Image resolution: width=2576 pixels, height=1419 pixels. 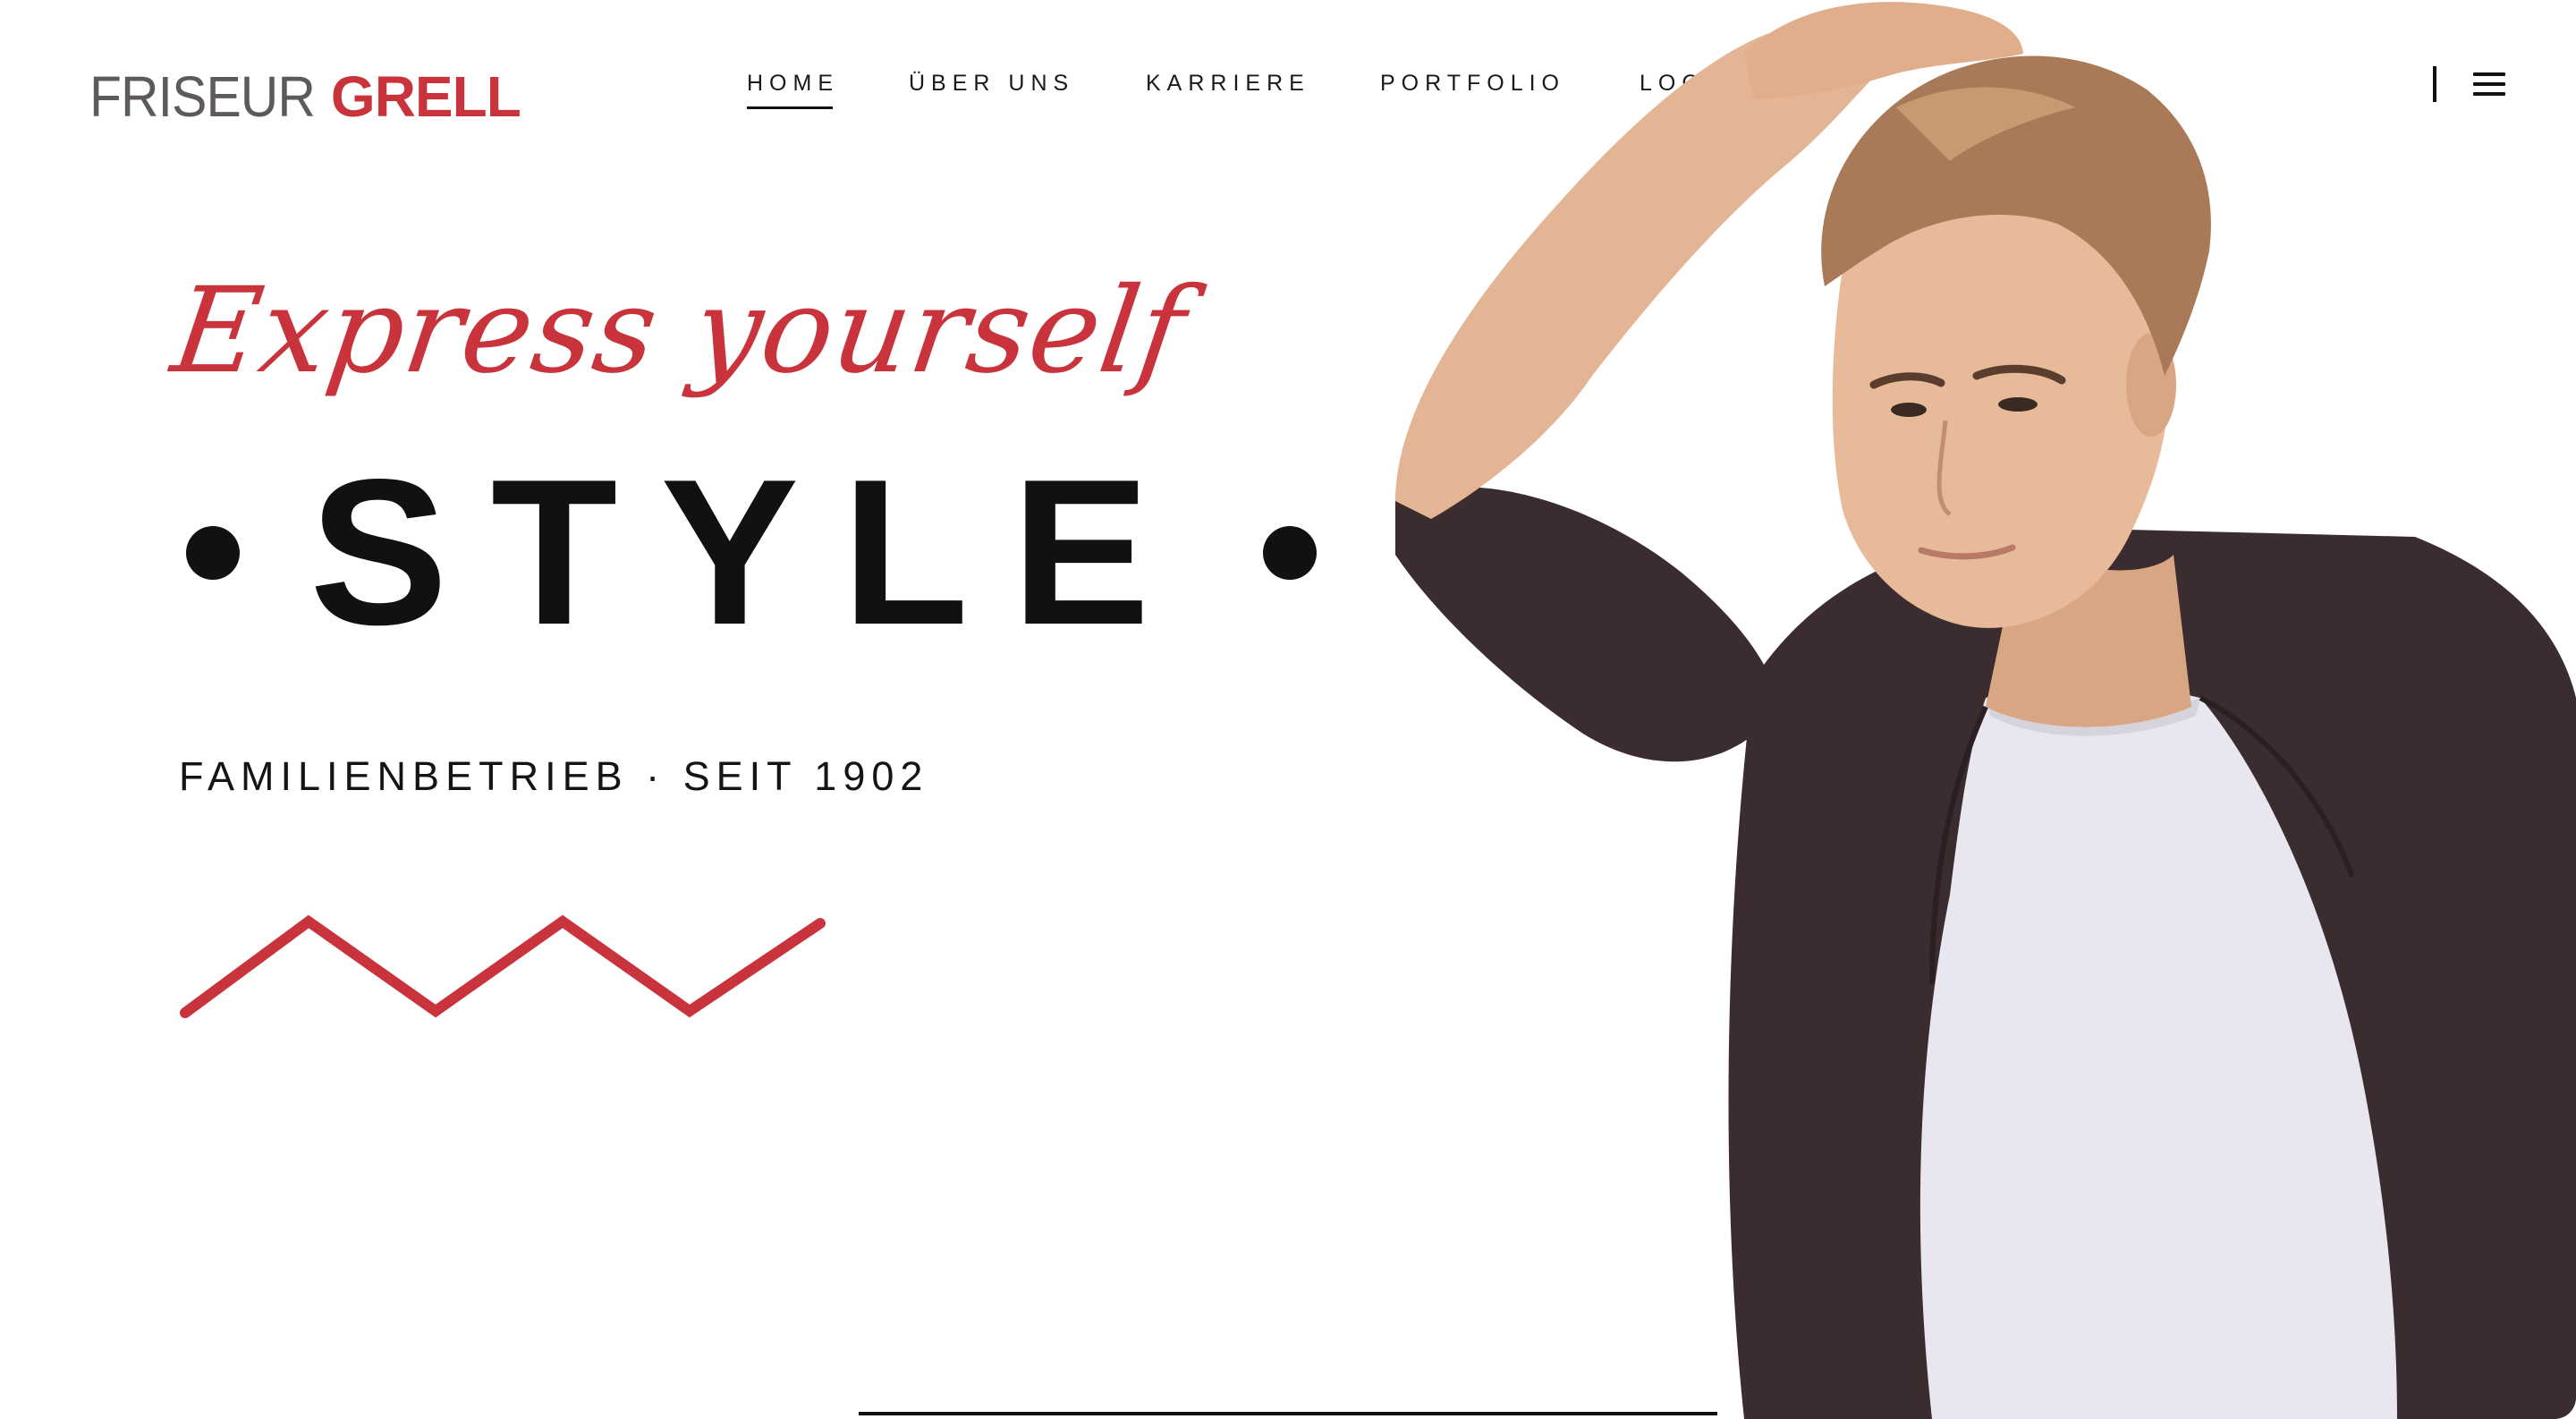 I want to click on hero-subline: FAMILIENBETRIEB · SEIT 1902, so click(x=554, y=776).